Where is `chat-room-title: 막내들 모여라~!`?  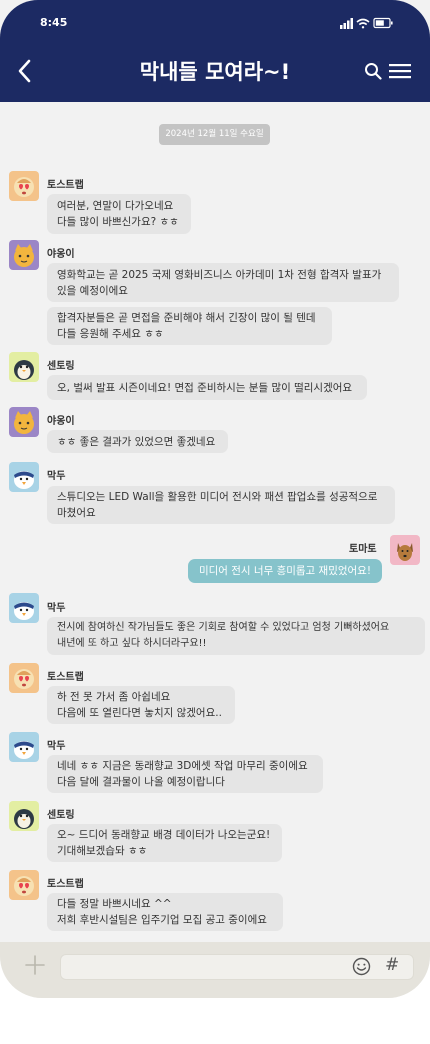
chat-room-title: 막내들 모여라~! is located at coordinates (215, 72).